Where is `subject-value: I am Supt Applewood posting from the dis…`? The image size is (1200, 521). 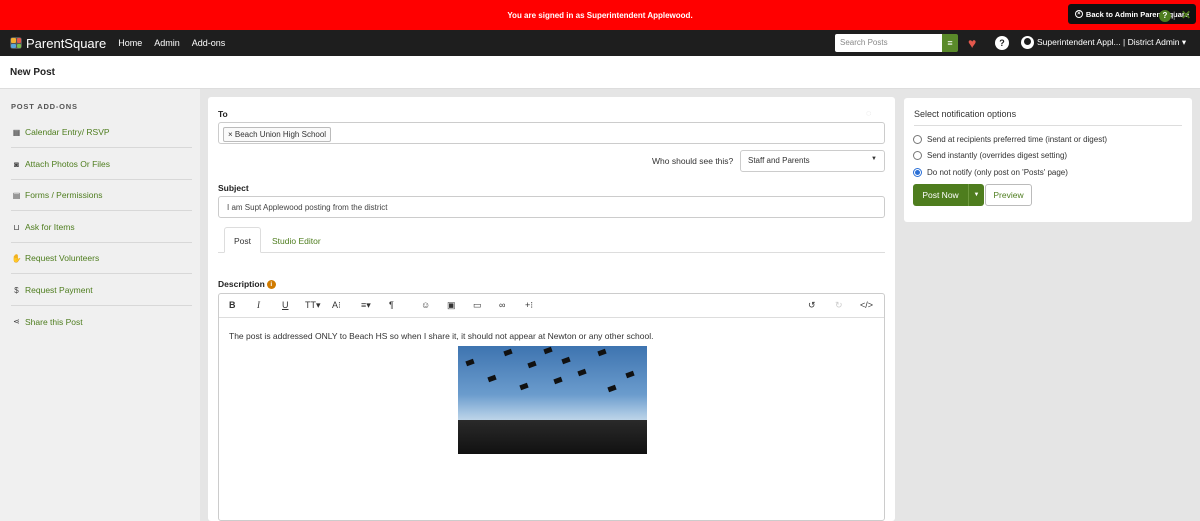
subject-value: I am Supt Applewood posting from the dis… is located at coordinates (307, 207).